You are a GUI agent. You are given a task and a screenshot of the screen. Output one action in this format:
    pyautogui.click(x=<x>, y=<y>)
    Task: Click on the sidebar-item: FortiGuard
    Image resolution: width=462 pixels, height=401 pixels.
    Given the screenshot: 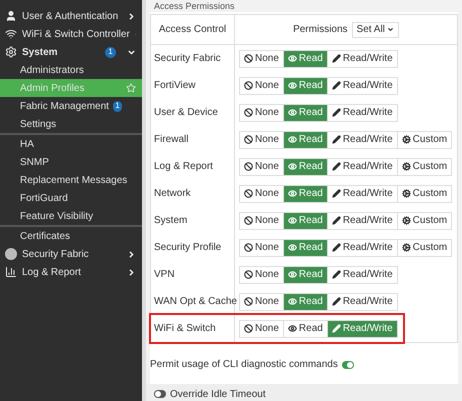 What is the action you would take?
    pyautogui.click(x=71, y=198)
    